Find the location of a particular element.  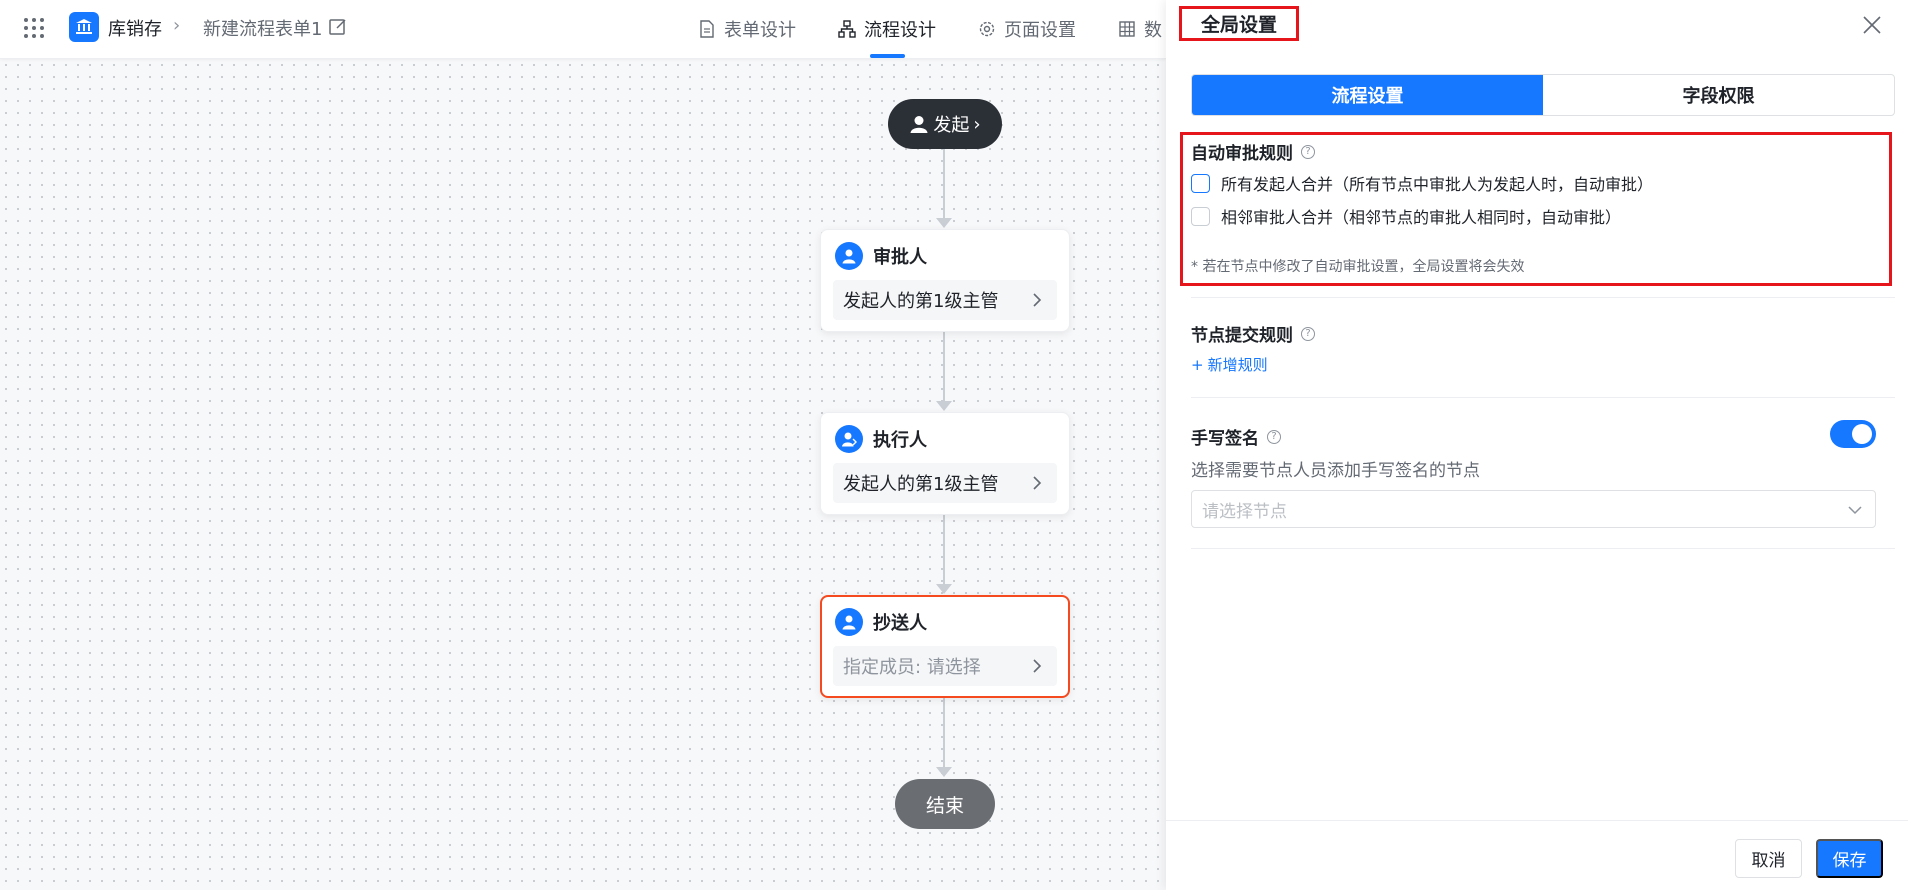

settings-segmented-control: 流程设置 字段权限 is located at coordinates (1543, 95).